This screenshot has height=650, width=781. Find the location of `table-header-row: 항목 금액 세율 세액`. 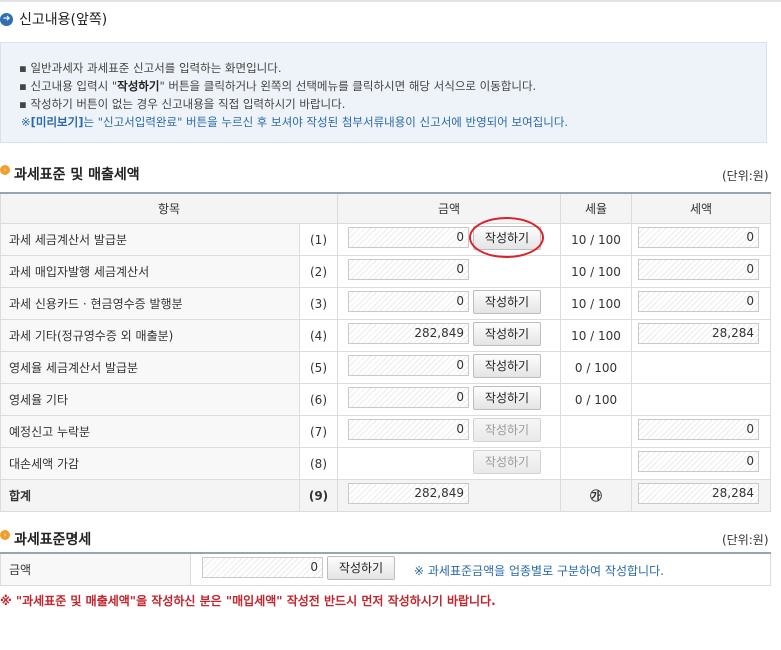

table-header-row: 항목 금액 세율 세액 is located at coordinates (385, 208).